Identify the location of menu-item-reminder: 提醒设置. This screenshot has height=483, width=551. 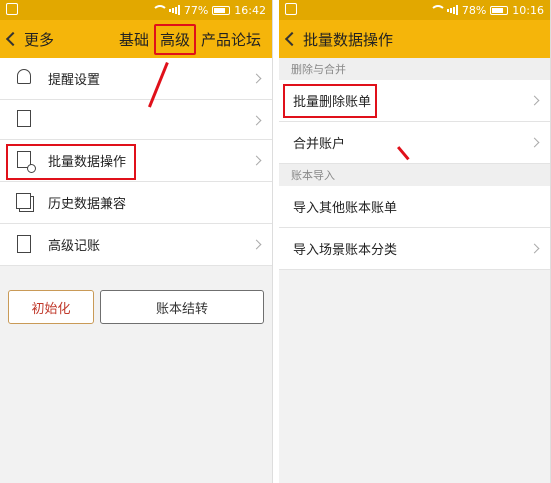
(136, 79).